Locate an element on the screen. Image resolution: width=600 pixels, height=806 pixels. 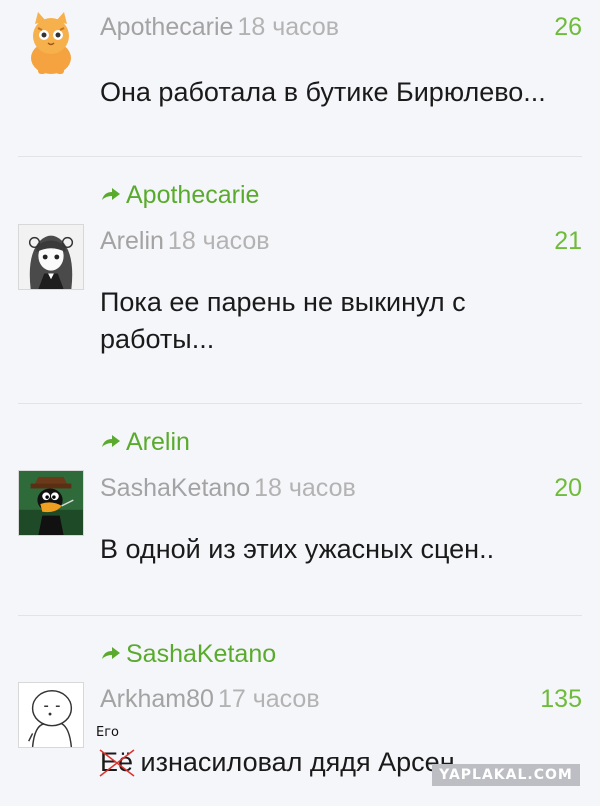
author-name: Arkham80 is located at coordinates (157, 699).